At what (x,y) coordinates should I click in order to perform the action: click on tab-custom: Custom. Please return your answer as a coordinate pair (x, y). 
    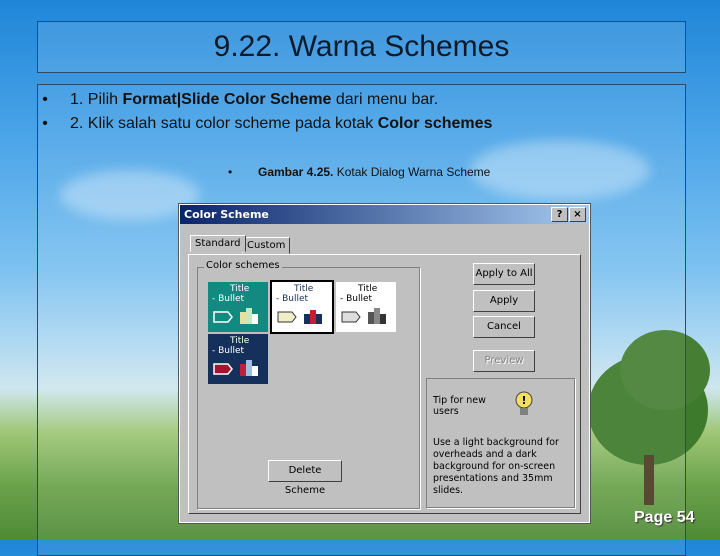
    Looking at the image, I should click on (266, 245).